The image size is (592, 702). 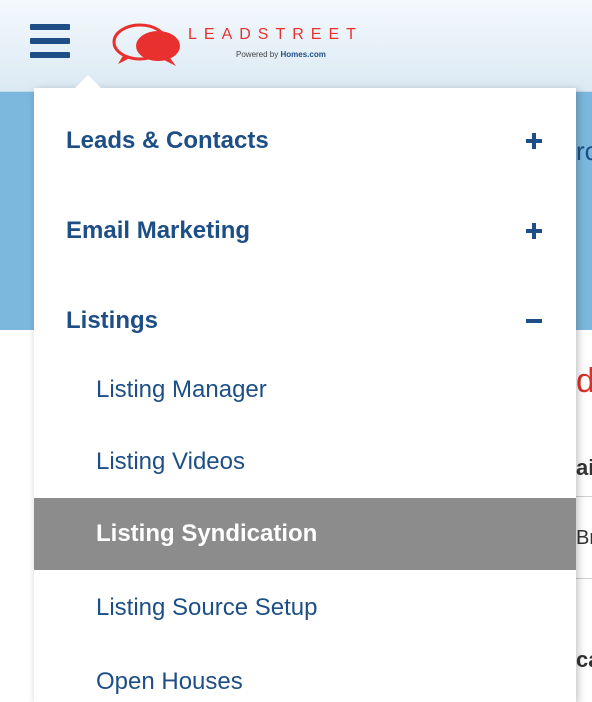 I want to click on nav-item-label: Listing Syndication, so click(x=207, y=533).